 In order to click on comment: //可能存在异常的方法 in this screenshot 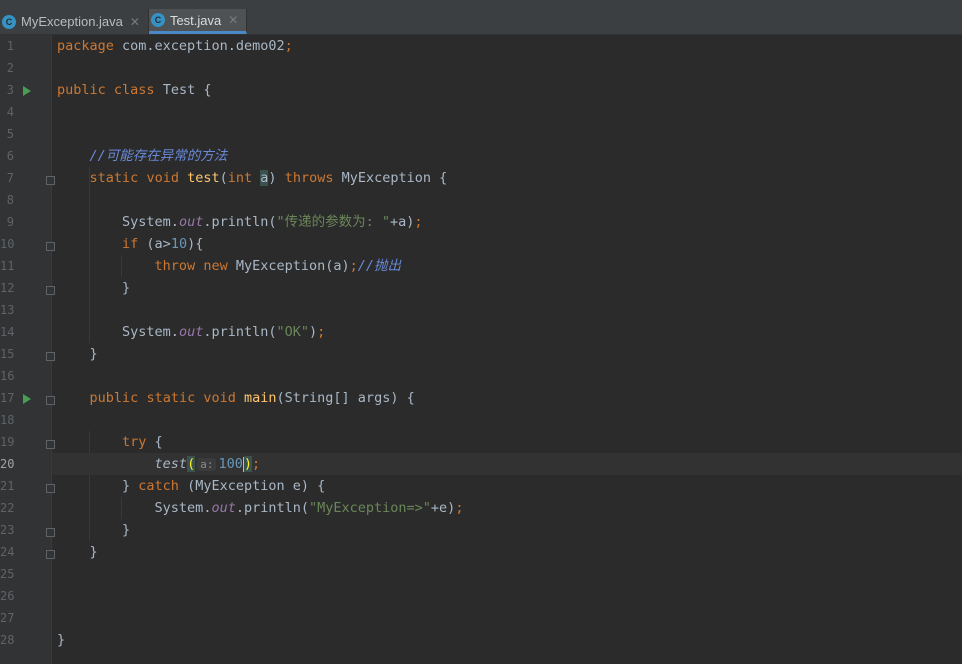, I will do `click(158, 156)`.